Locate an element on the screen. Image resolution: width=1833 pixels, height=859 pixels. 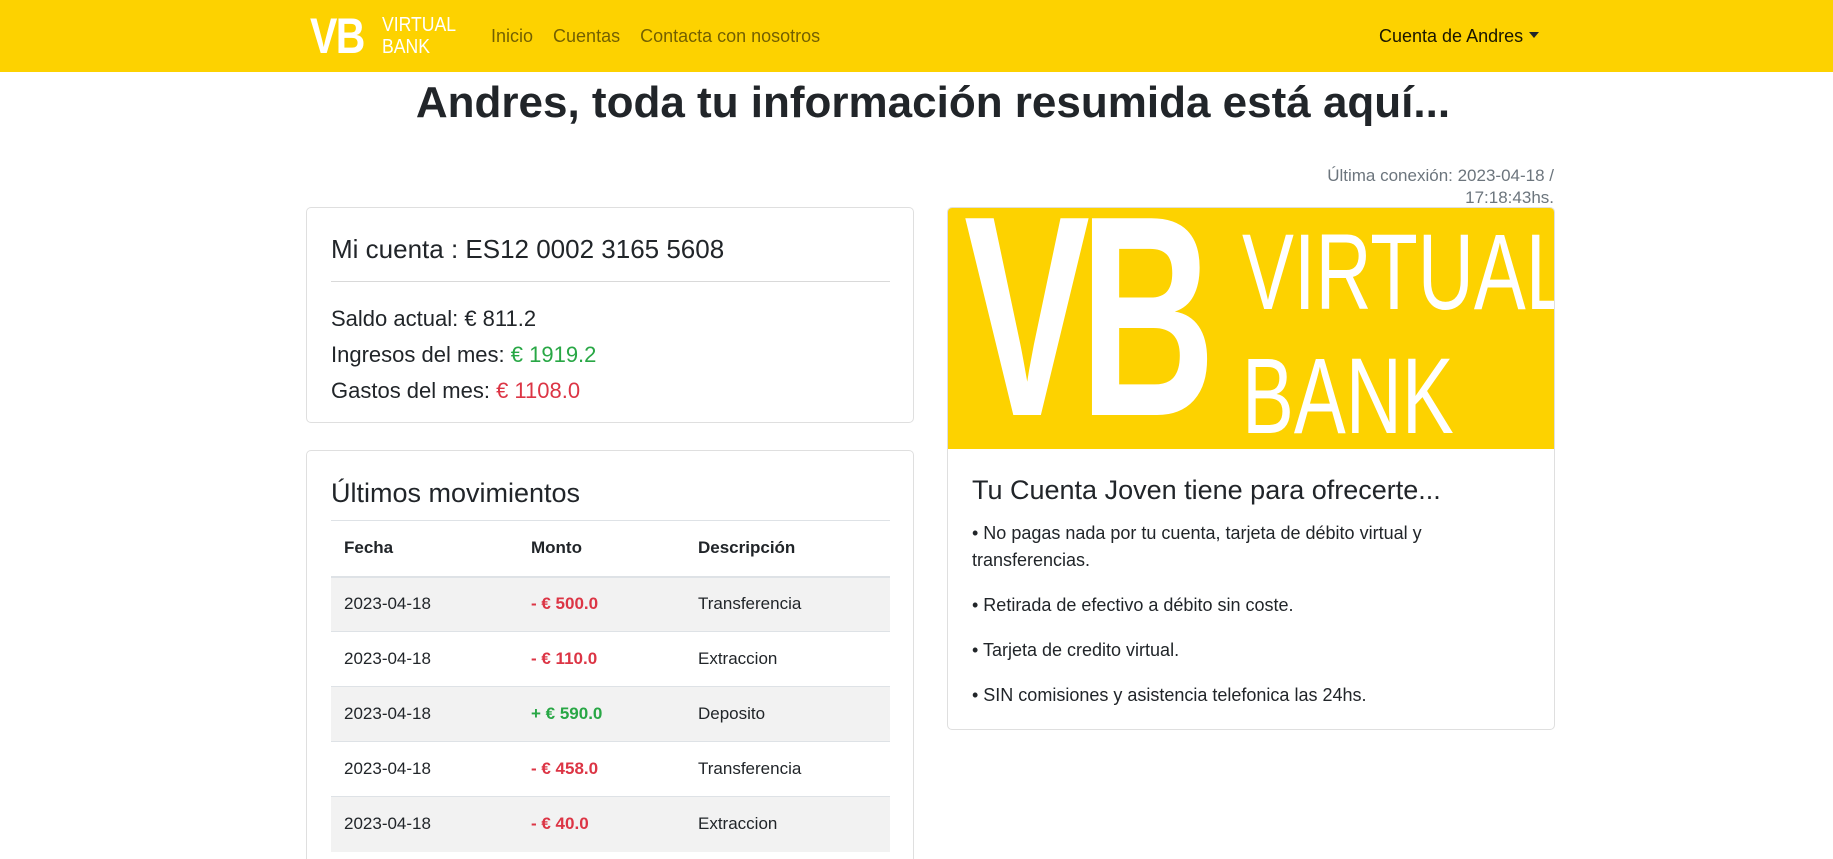
row-amount: - € 110.0 is located at coordinates (601, 659).